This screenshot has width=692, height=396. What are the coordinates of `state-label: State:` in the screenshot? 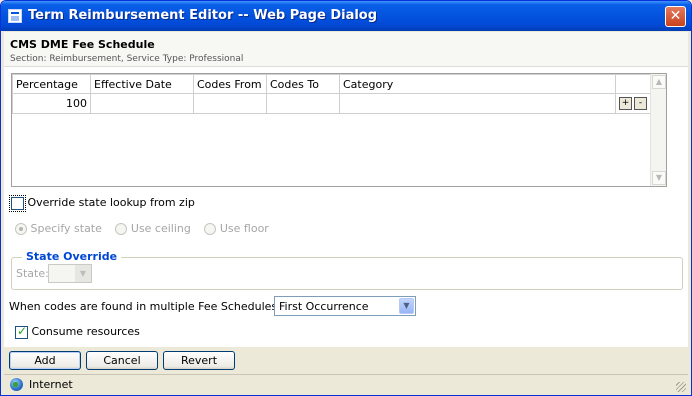 It's located at (32, 273).